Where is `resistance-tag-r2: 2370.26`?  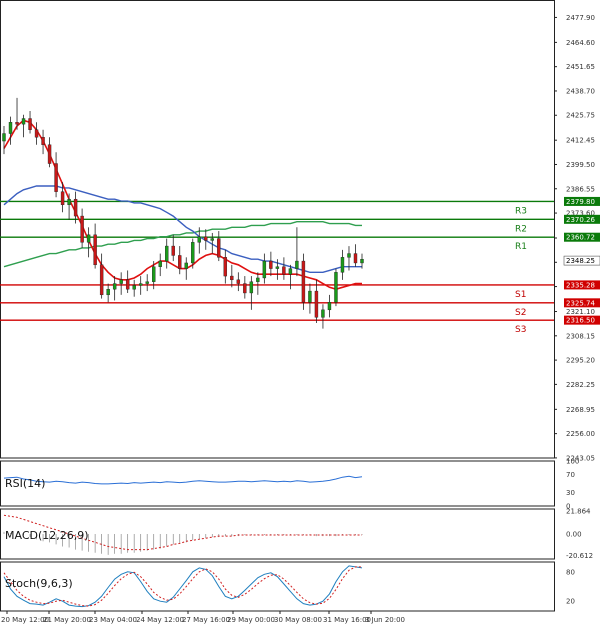
resistance-tag-r2: 2370.26 is located at coordinates (580, 220).